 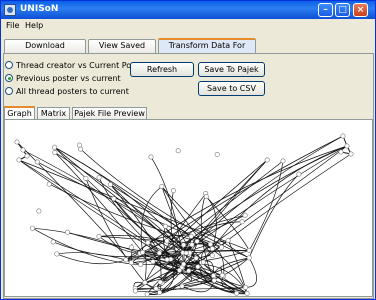 I want to click on refresh-button: Refresh, so click(x=162, y=69).